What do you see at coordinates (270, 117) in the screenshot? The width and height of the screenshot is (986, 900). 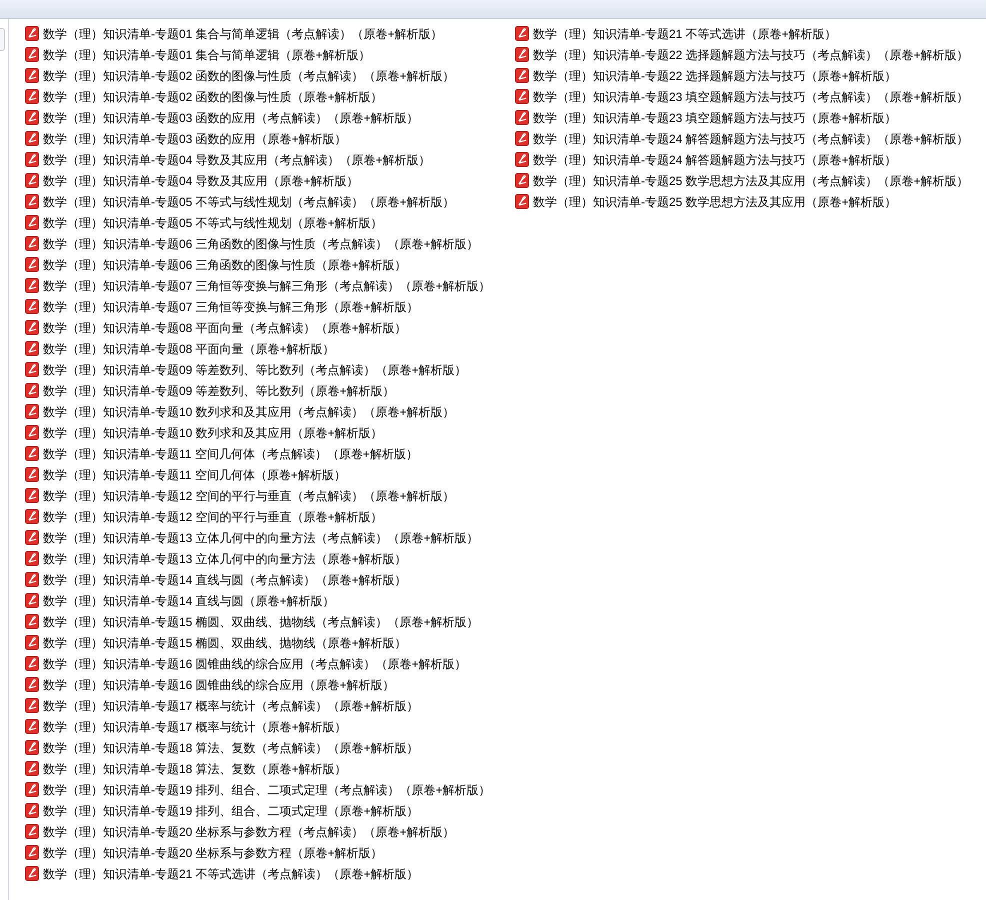 I see `file-item: 数学（理）知识清单-专题03 函数的应用（考点解读）（原卷+解析版）` at bounding box center [270, 117].